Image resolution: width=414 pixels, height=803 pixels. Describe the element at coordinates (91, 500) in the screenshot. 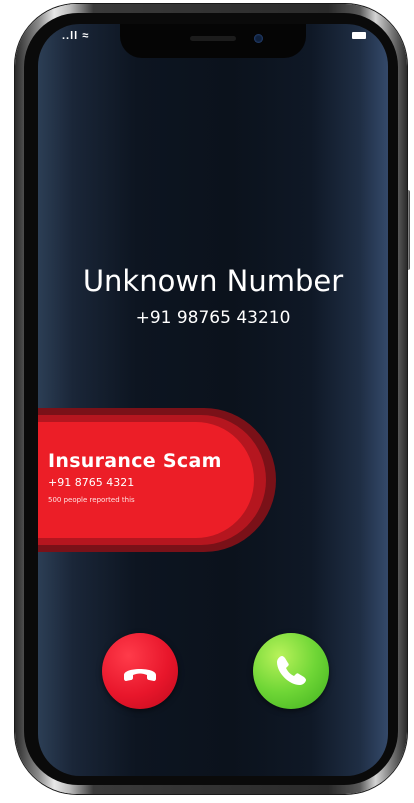

I see `scam-report-count: 500 people reported this` at that location.